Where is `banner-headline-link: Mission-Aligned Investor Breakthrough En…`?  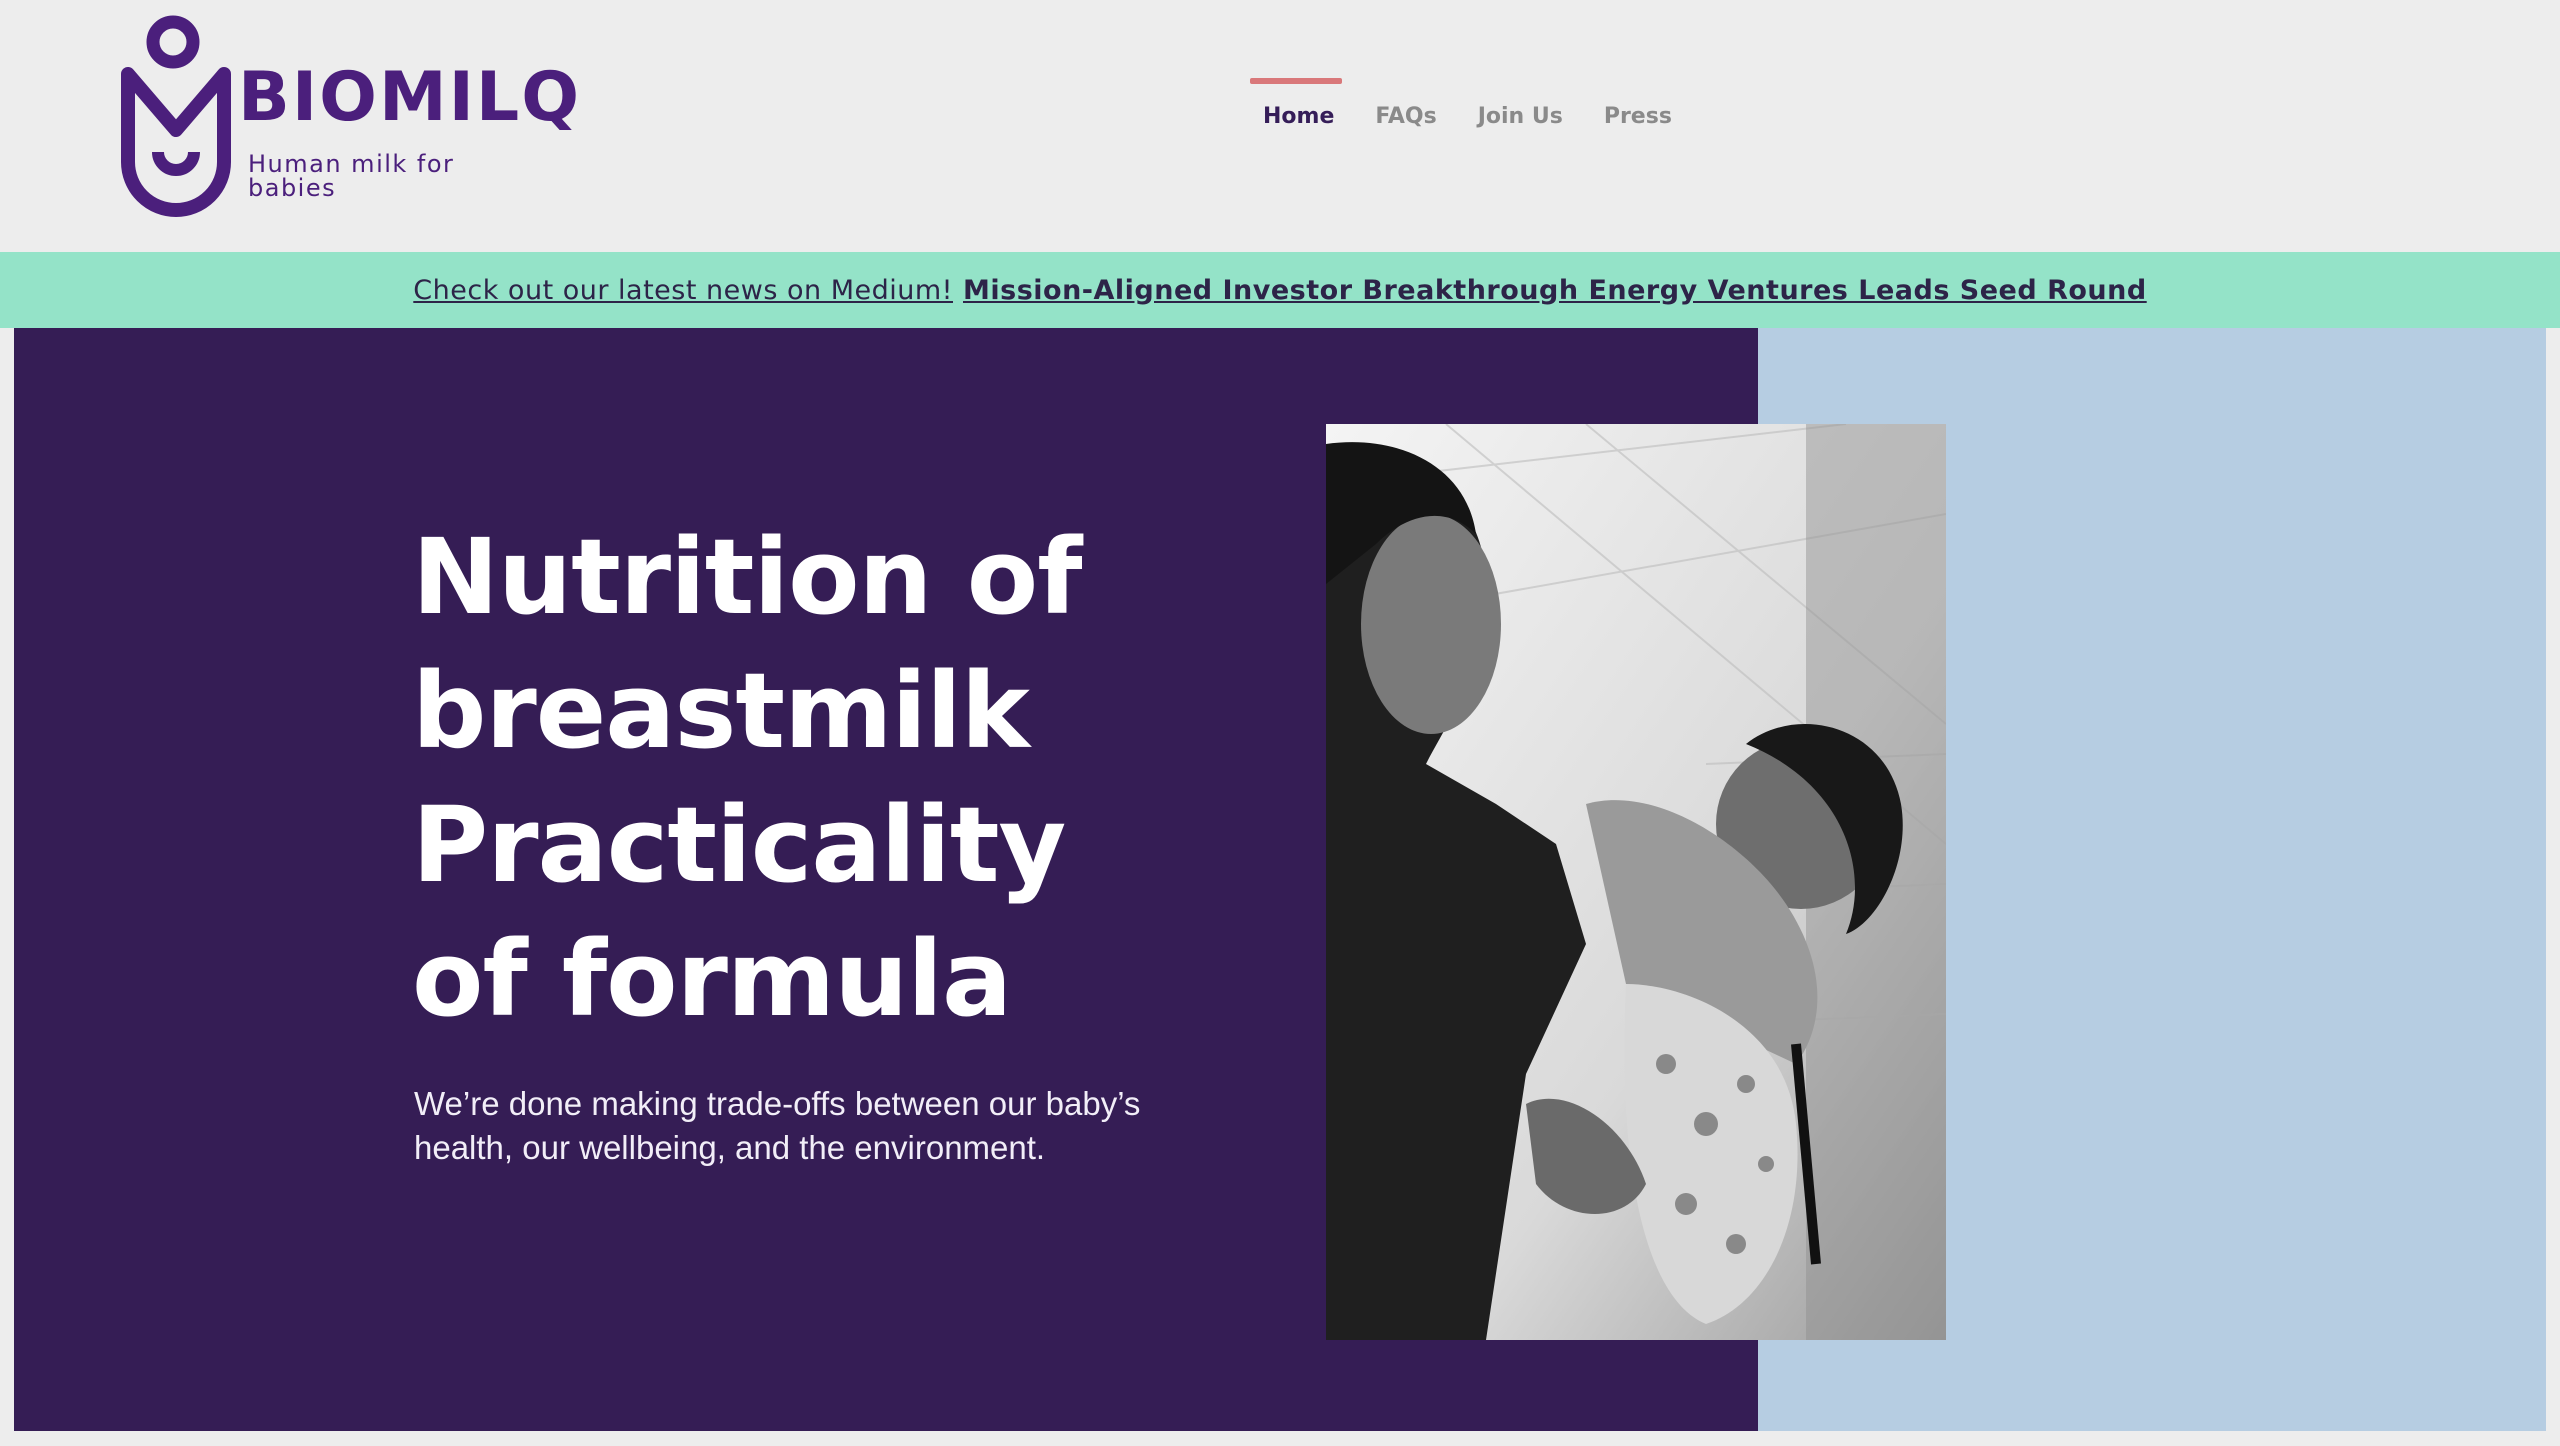
banner-headline-link: Mission-Aligned Investor Breakthrough En… is located at coordinates (1555, 290).